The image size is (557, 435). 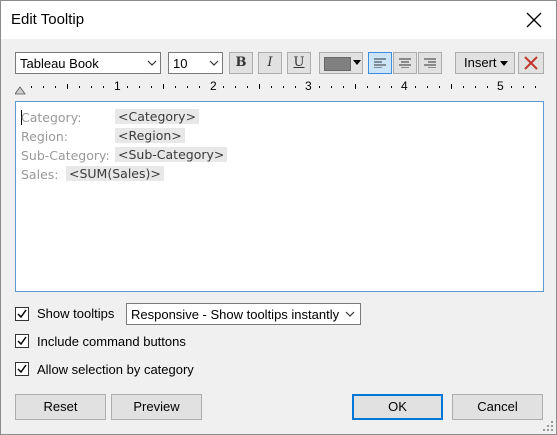 I want to click on tooltip-label-region: Region:, so click(x=45, y=136).